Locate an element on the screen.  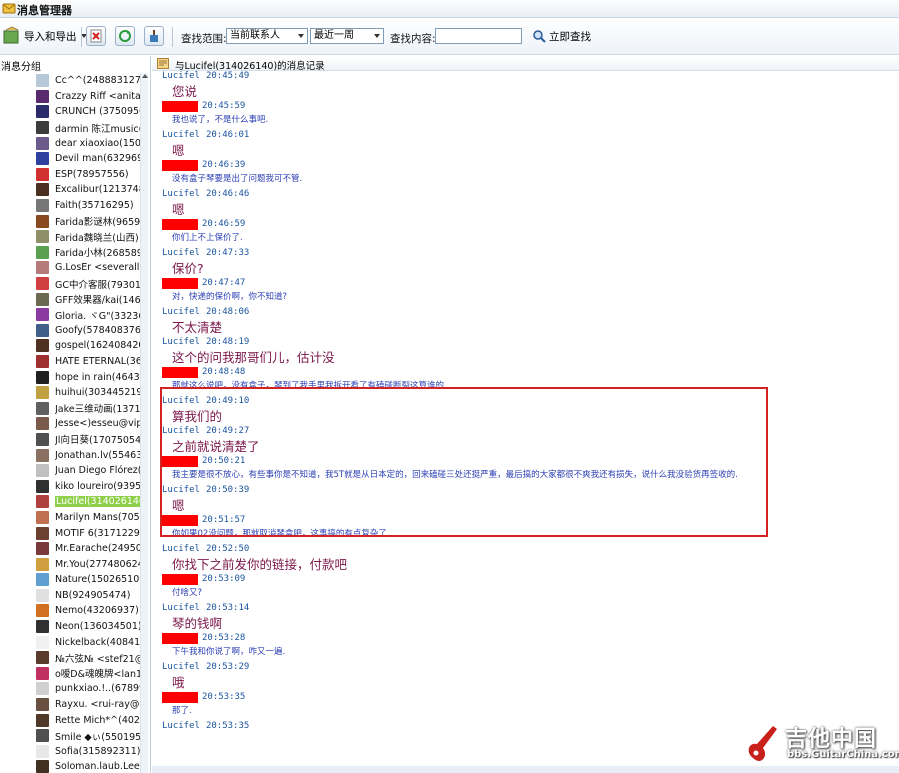
message-sender-line: 20:48:48 is located at coordinates (527, 372).